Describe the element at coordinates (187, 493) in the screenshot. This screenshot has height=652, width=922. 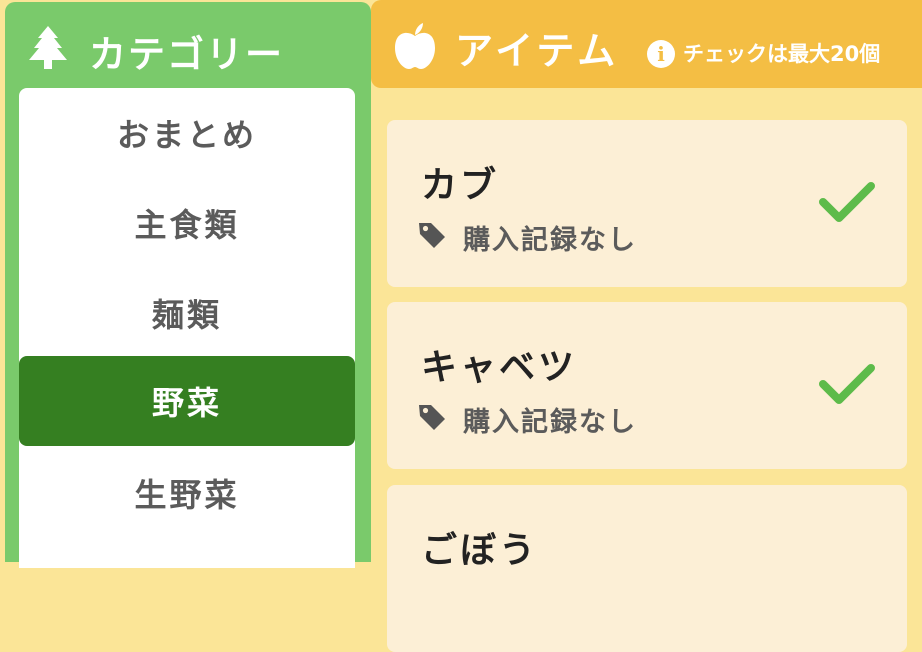
I see `category-item-raw-vegetables: 生野菜` at that location.